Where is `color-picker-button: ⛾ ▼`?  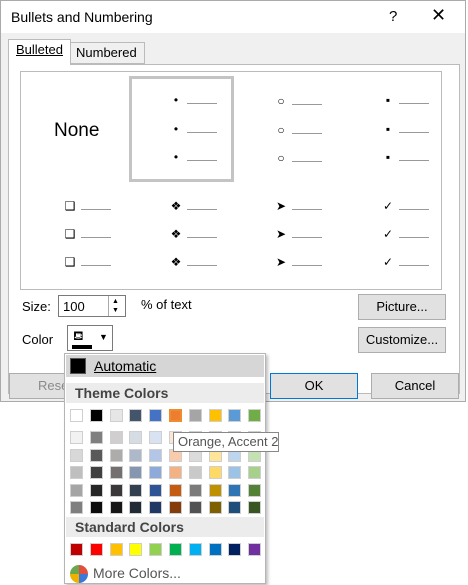
color-picker-button: ⛾ ▼ is located at coordinates (90, 338).